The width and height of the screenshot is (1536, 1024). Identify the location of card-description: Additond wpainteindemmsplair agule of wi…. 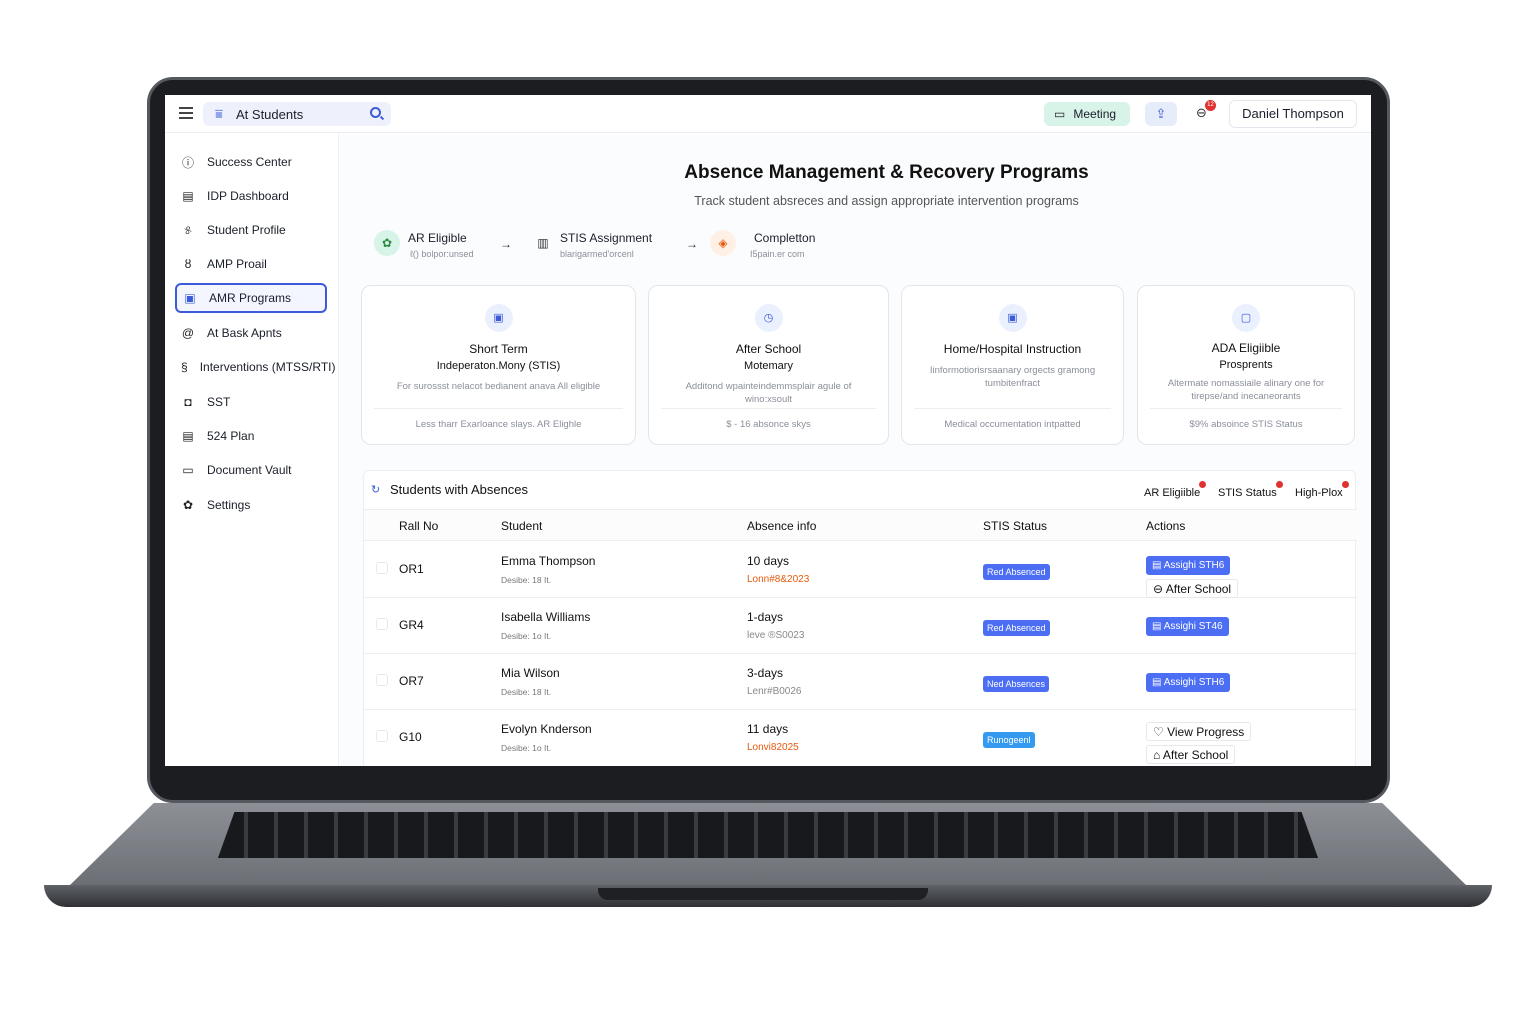
(768, 393).